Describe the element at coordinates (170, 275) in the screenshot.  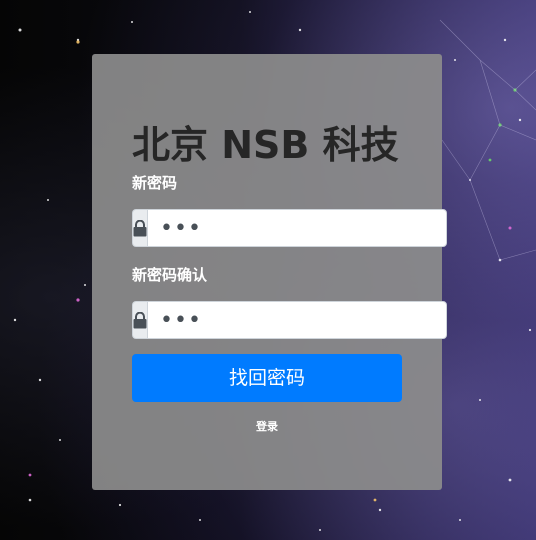
I see `confirm-password-label: 新密码确认` at that location.